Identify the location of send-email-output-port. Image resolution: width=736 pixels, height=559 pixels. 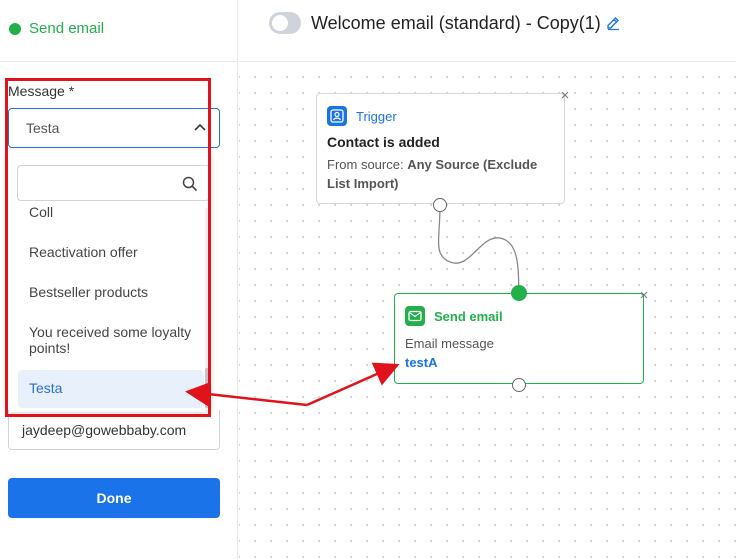
(519, 385).